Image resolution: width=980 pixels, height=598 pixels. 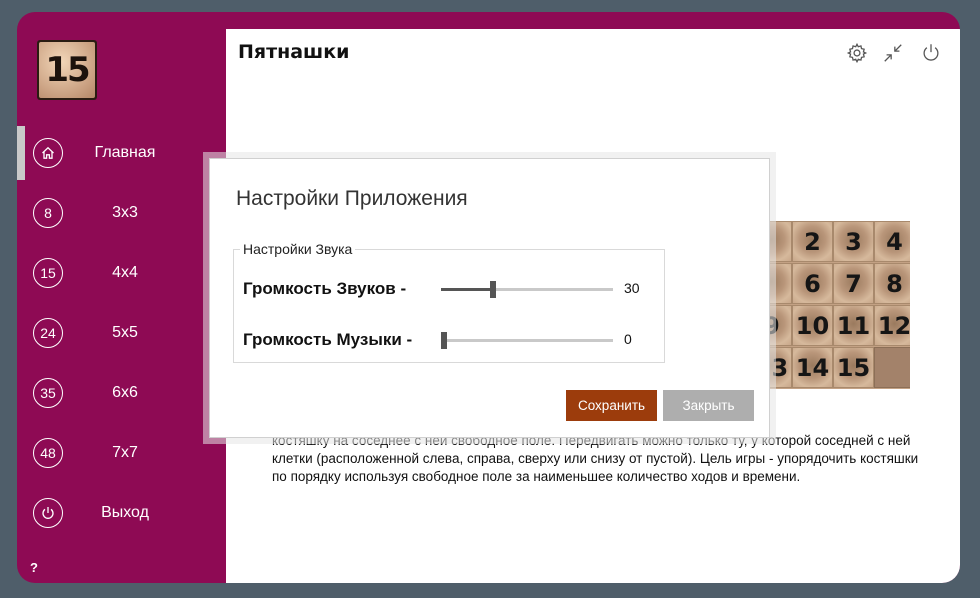 I want to click on save-button: Сохранить, so click(x=611, y=405).